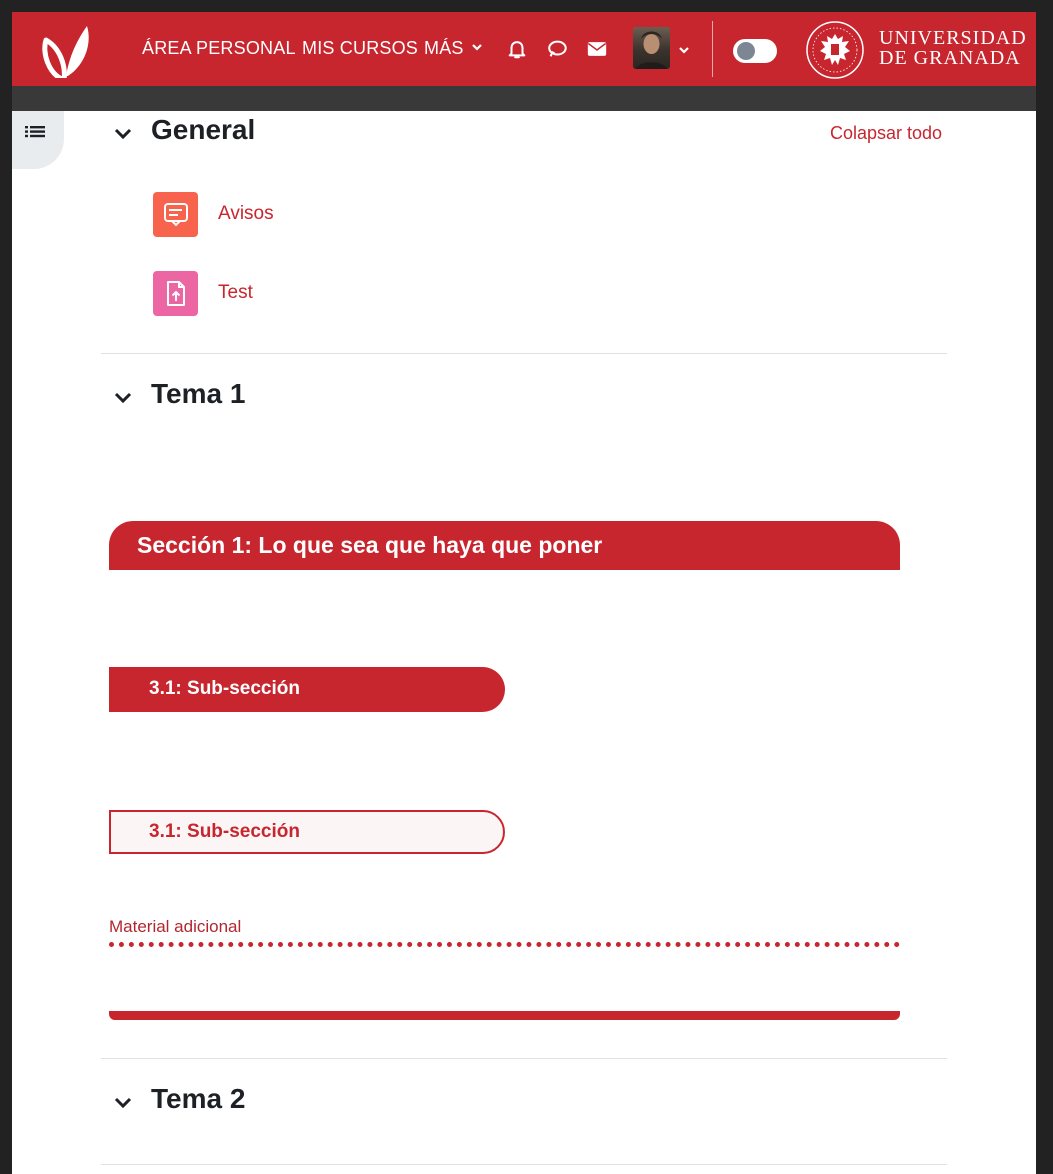 Image resolution: width=1053 pixels, height=1174 pixels. What do you see at coordinates (835, 50) in the screenshot?
I see `university-seal-logo` at bounding box center [835, 50].